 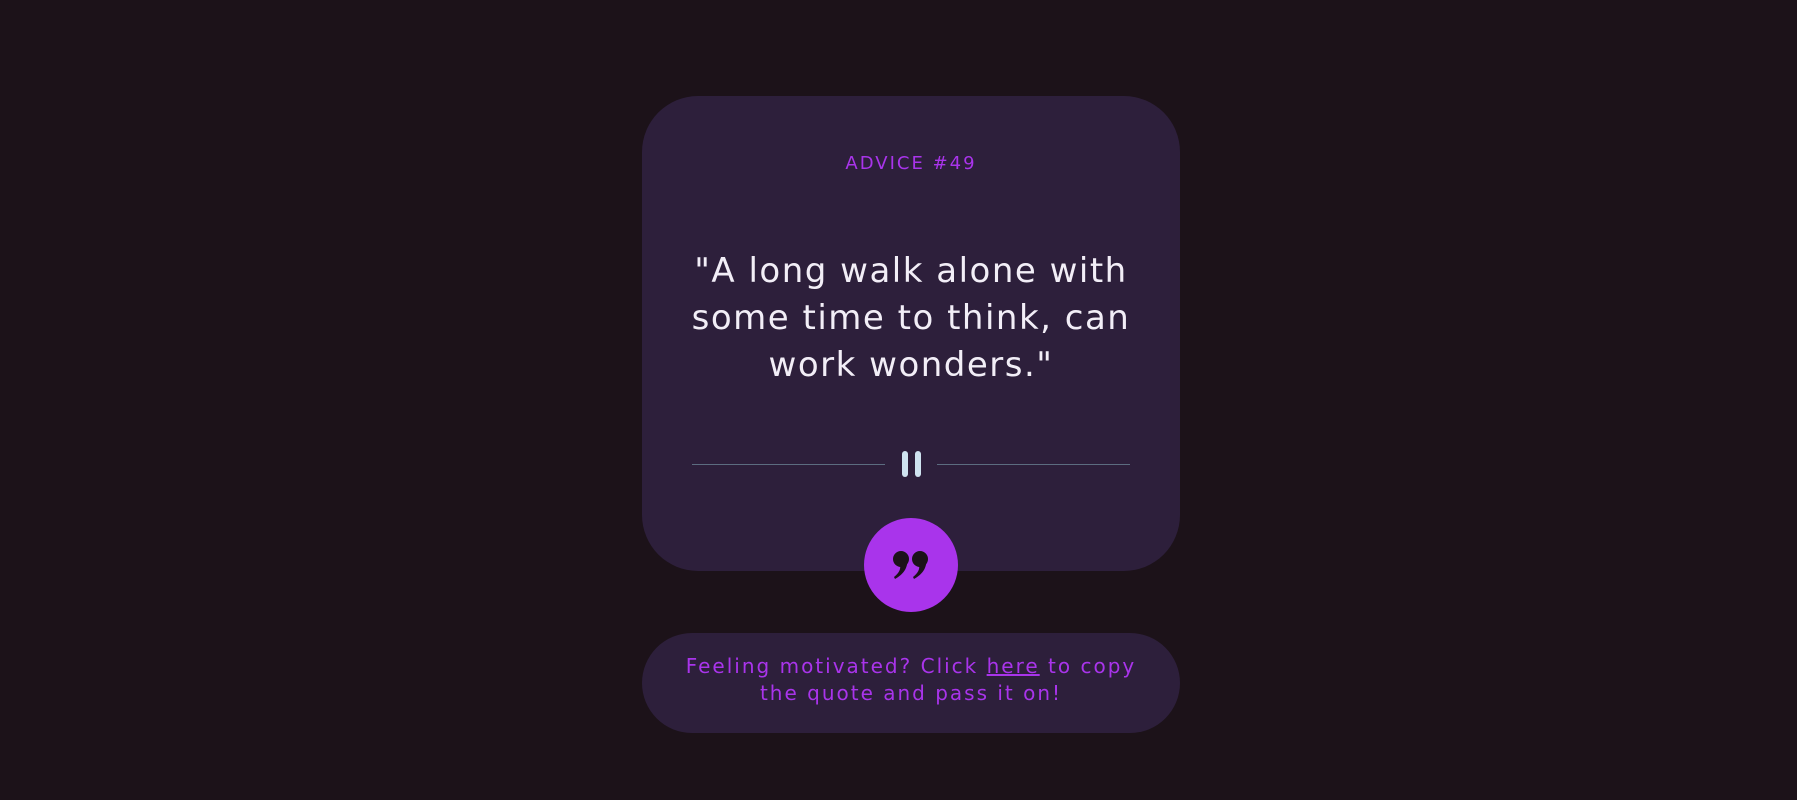 I want to click on share-text-before: Feeling motivated? Click, so click(x=836, y=666).